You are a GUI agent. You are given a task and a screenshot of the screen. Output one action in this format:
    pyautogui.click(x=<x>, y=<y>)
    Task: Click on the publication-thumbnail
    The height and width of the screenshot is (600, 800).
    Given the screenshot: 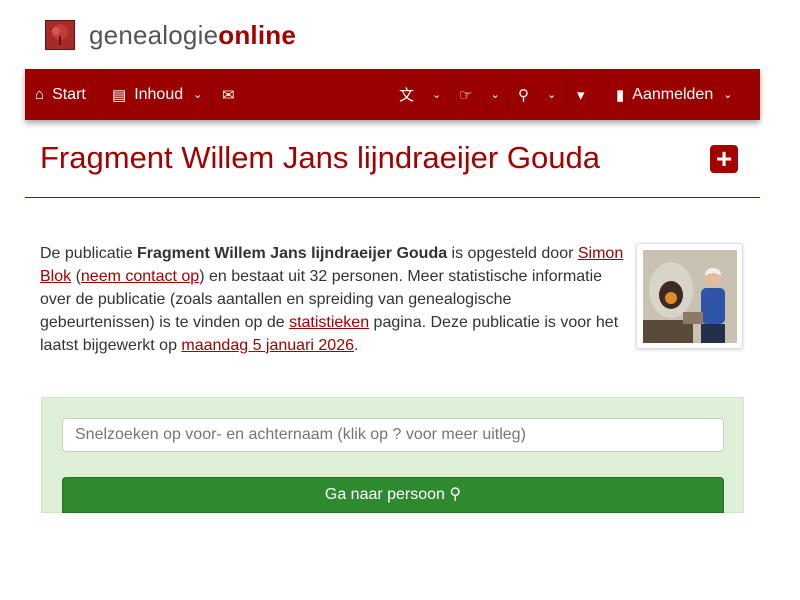 What is the action you would take?
    pyautogui.click(x=689, y=296)
    